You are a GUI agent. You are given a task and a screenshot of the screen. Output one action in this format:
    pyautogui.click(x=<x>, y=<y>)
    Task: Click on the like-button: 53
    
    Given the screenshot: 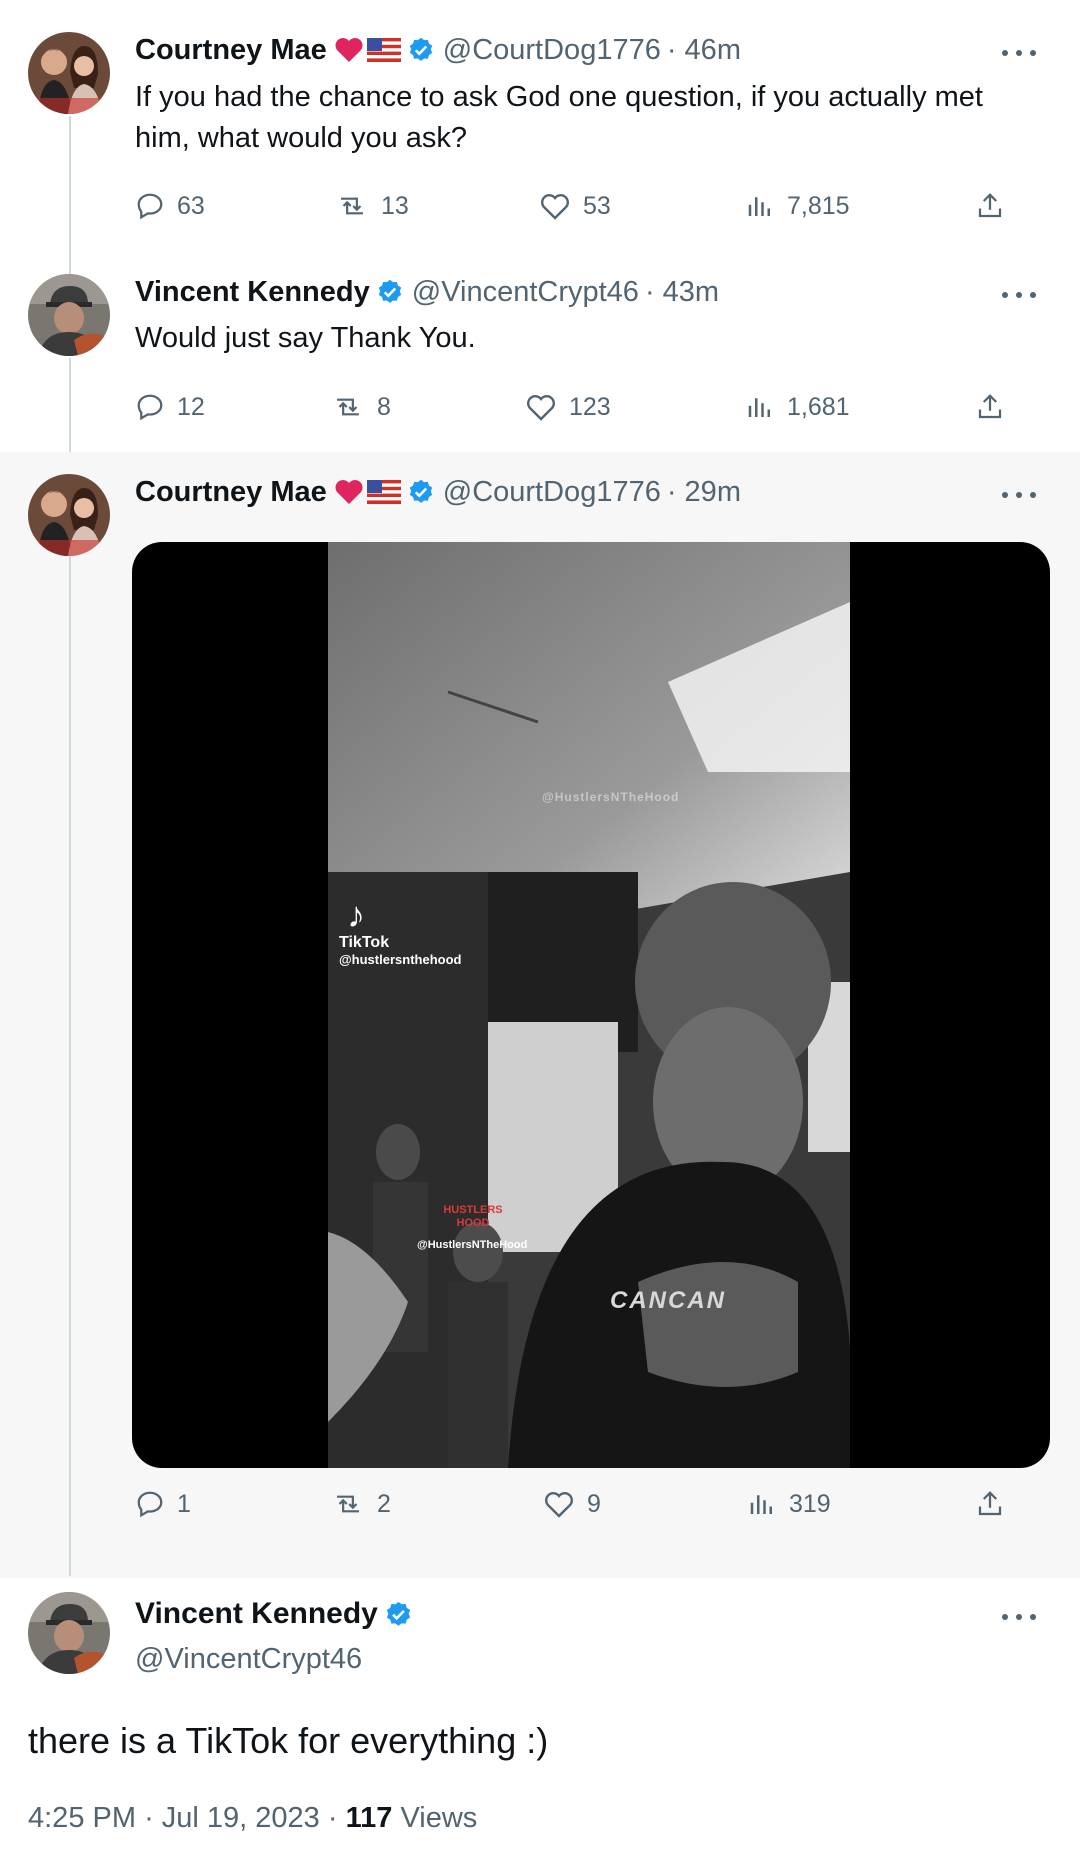 What is the action you would take?
    pyautogui.click(x=575, y=206)
    